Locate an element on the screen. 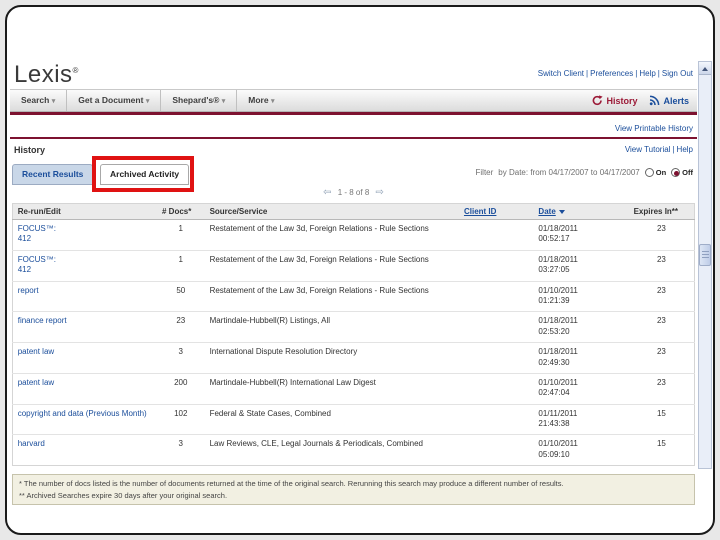  view-printable-history-link: View Printable History is located at coordinates (654, 128).